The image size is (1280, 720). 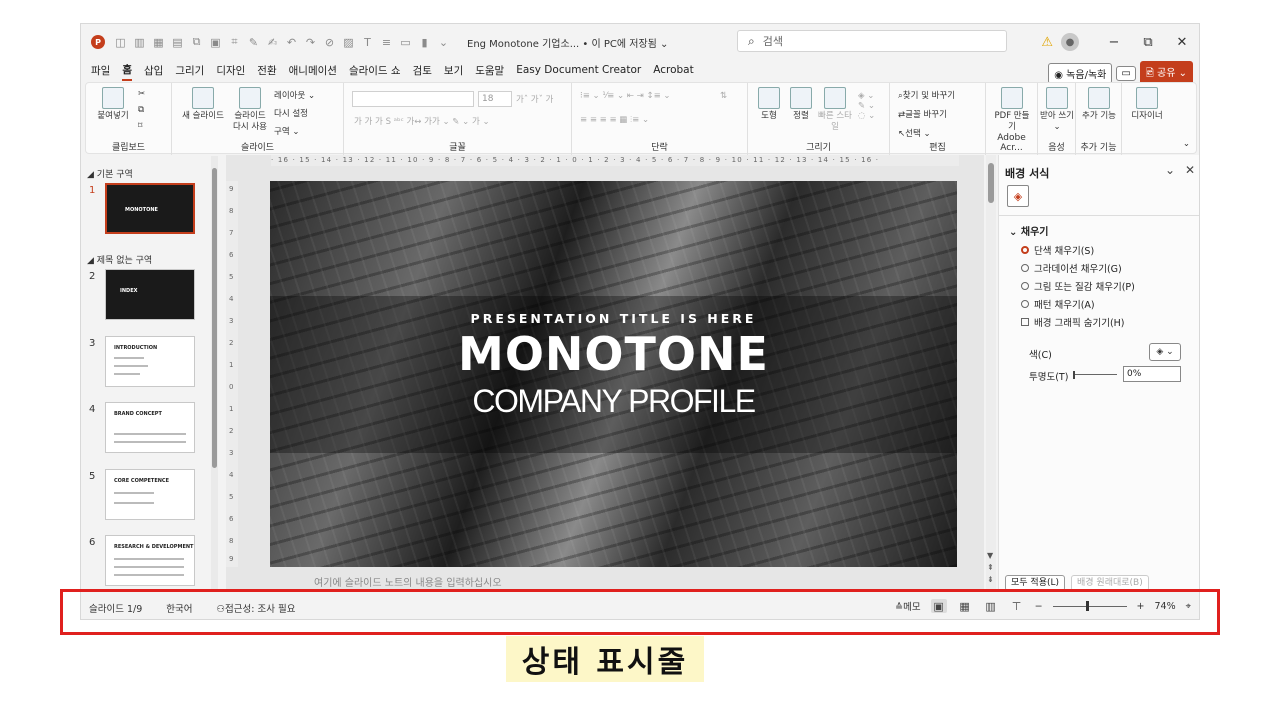 What do you see at coordinates (375, 71) in the screenshot?
I see `tab-slideshow: 슬라이드 쇼` at bounding box center [375, 71].